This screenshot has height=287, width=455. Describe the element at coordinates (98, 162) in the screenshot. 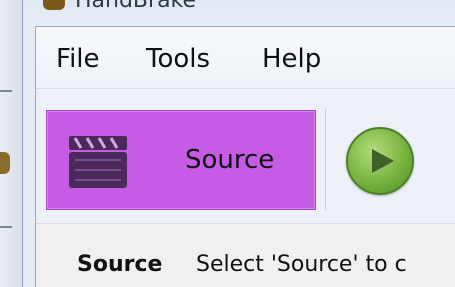

I see `clapperboard-icon` at that location.